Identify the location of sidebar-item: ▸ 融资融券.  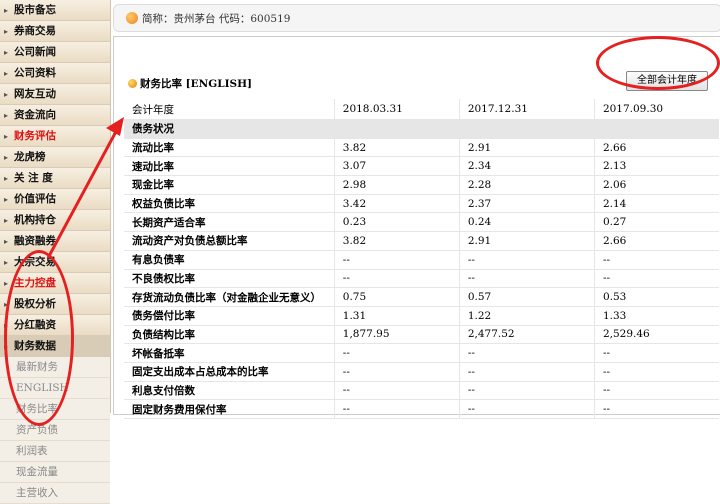
(55, 241).